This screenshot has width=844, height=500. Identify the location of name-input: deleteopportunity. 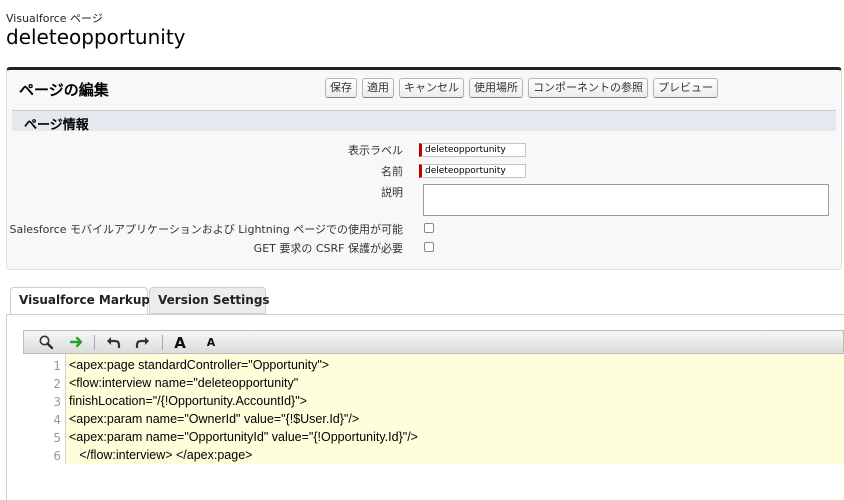
(472, 171).